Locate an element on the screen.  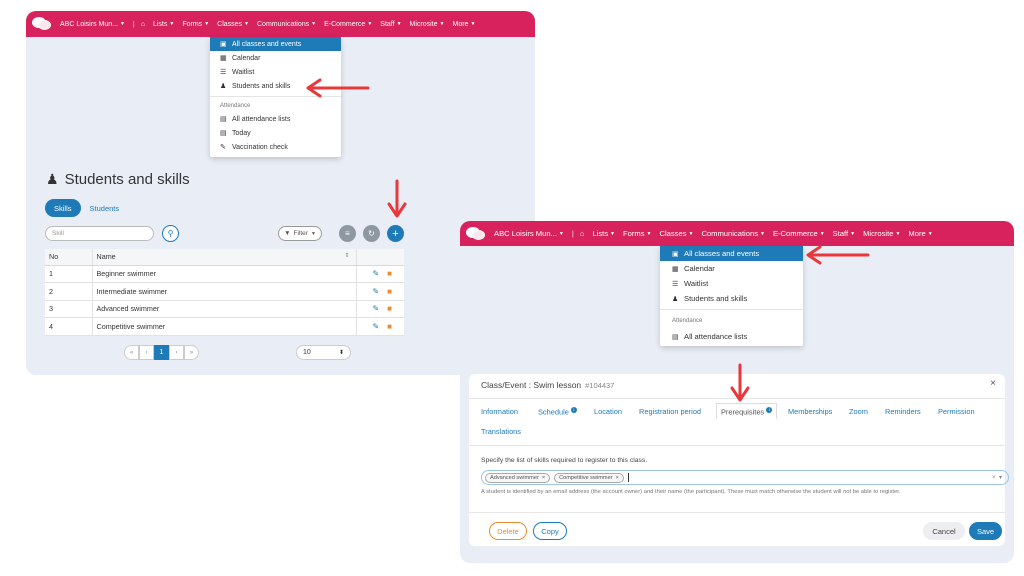
nav-label: More is located at coordinates (917, 233).